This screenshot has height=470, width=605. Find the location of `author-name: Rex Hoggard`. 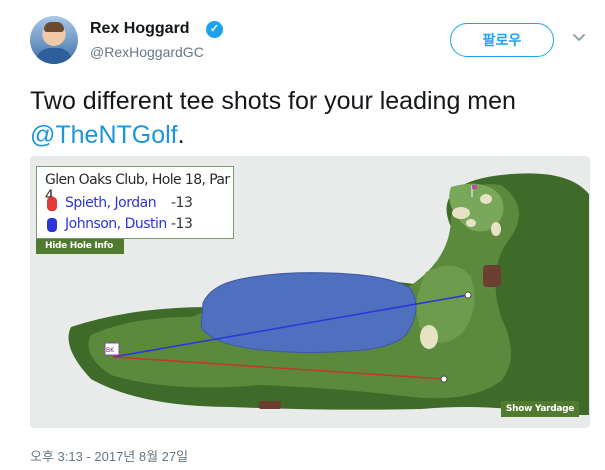

author-name: Rex Hoggard is located at coordinates (140, 29).